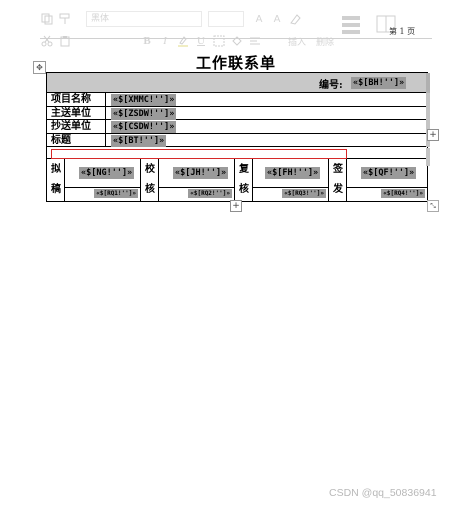 This screenshot has height=509, width=474. Describe the element at coordinates (65, 41) in the screenshot. I see `paste-icon` at that location.